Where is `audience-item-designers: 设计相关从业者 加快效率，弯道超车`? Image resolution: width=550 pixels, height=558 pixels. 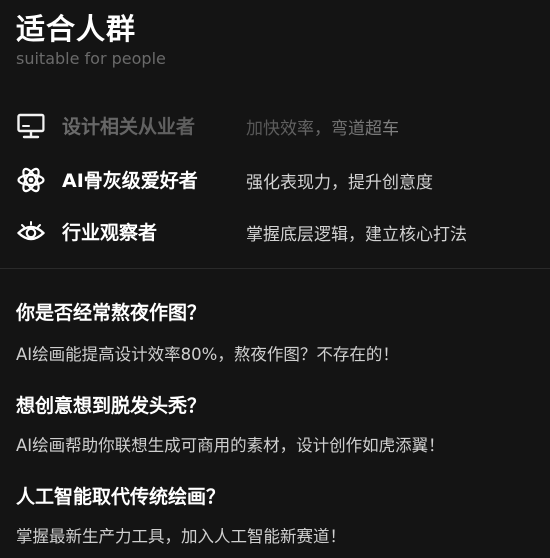
audience-item-designers: 设计相关从业者 加快效率，弯道超车 is located at coordinates (275, 126).